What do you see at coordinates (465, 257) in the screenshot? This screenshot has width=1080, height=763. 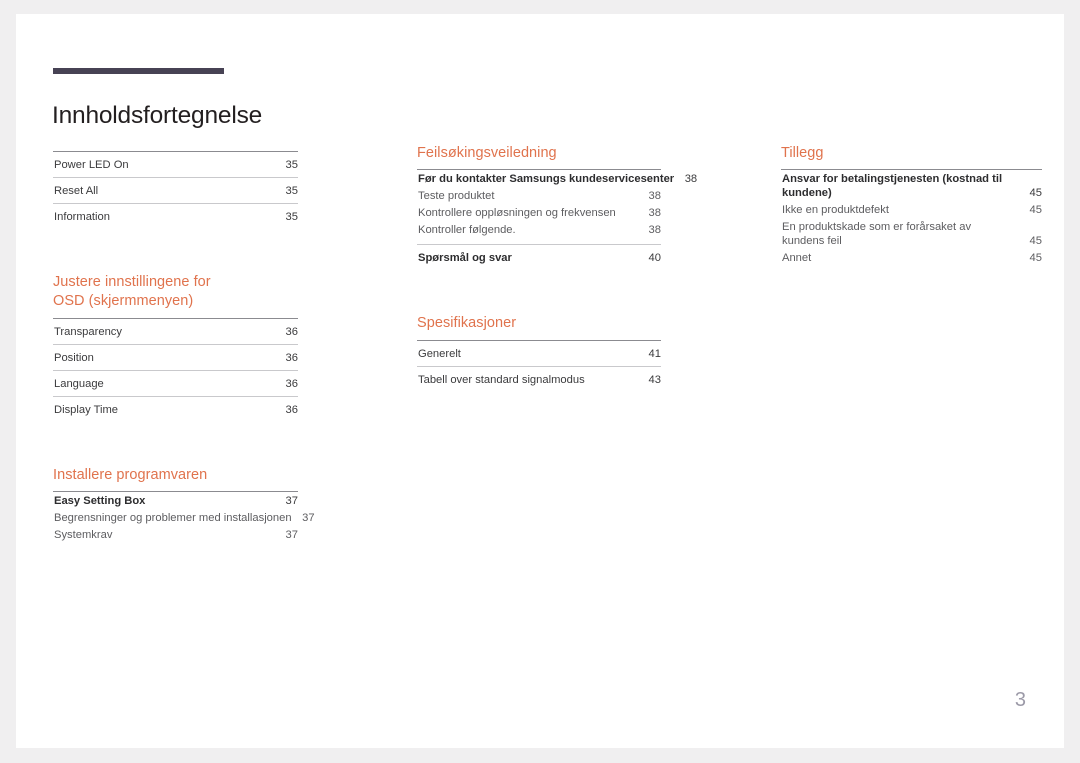 I see `toc-entry-label: Spørsmål og svar` at bounding box center [465, 257].